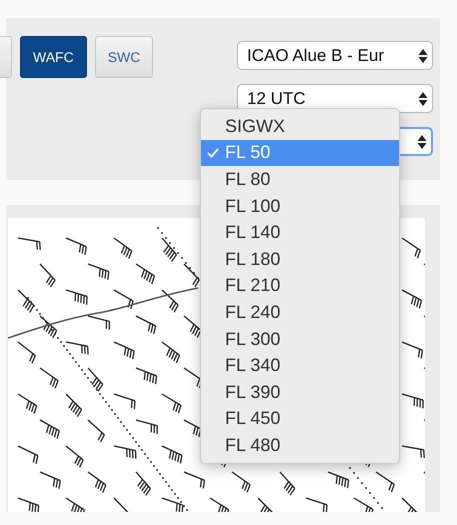  I want to click on menu-item: FL 100, so click(300, 206).